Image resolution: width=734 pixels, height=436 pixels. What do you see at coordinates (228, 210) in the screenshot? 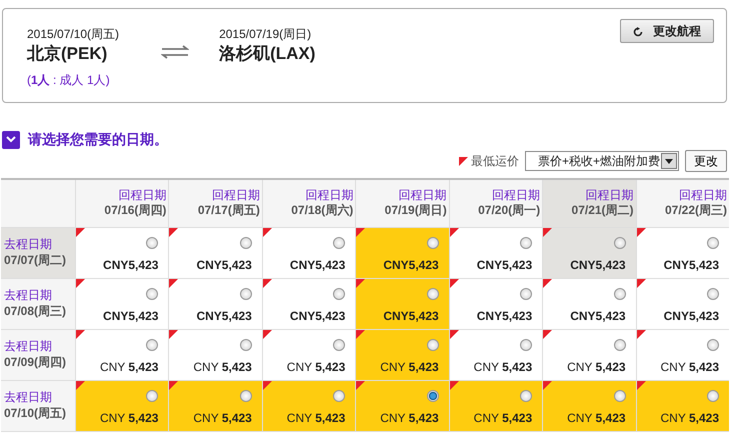
I see `return-date-value: 07/17(周五)` at bounding box center [228, 210].